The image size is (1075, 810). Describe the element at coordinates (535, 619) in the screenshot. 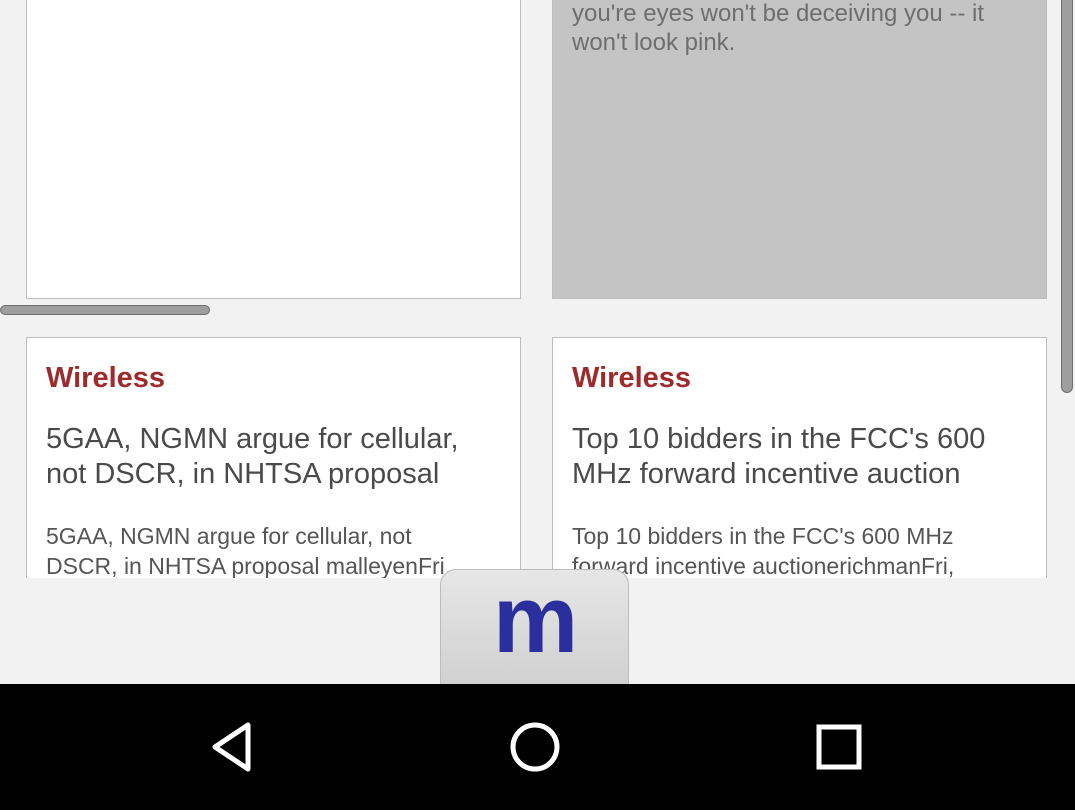

I see `app-logo-m: m` at that location.